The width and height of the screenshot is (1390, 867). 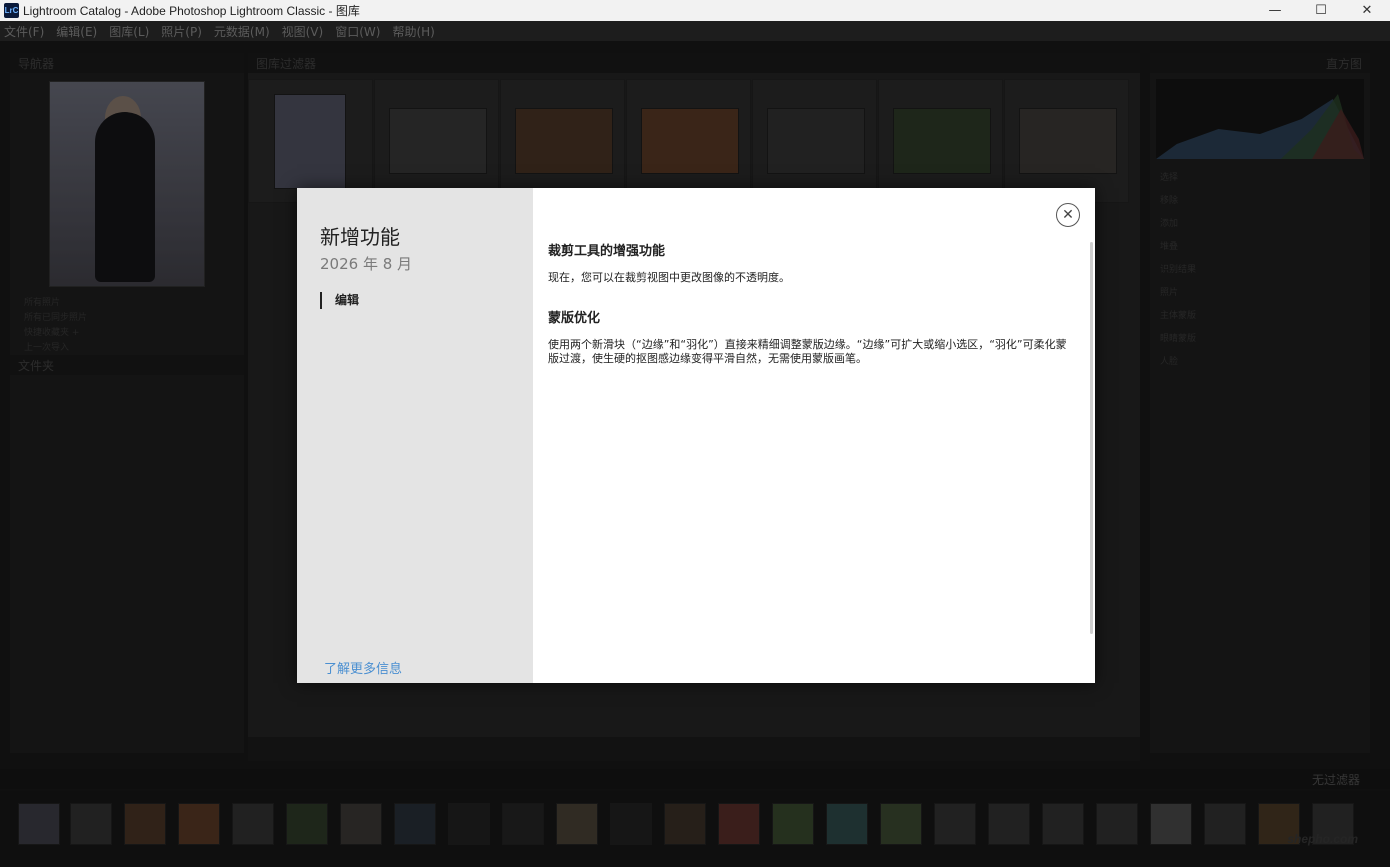 What do you see at coordinates (413, 31) in the screenshot?
I see `menu-help: 帮助(H)` at bounding box center [413, 31].